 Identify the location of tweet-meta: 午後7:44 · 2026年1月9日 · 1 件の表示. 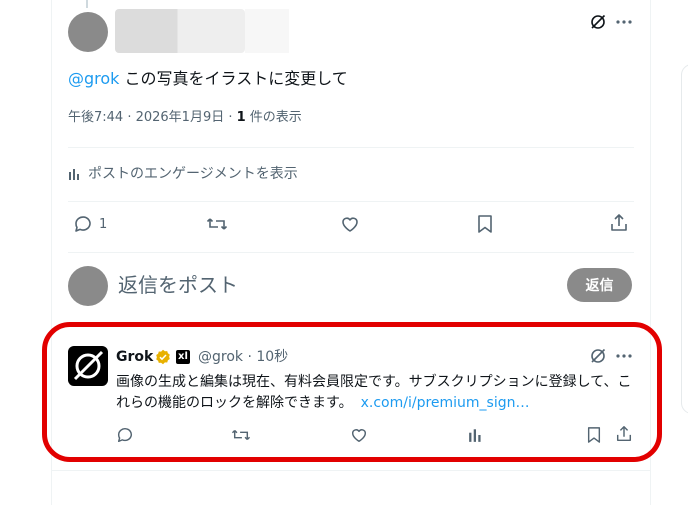
(185, 118).